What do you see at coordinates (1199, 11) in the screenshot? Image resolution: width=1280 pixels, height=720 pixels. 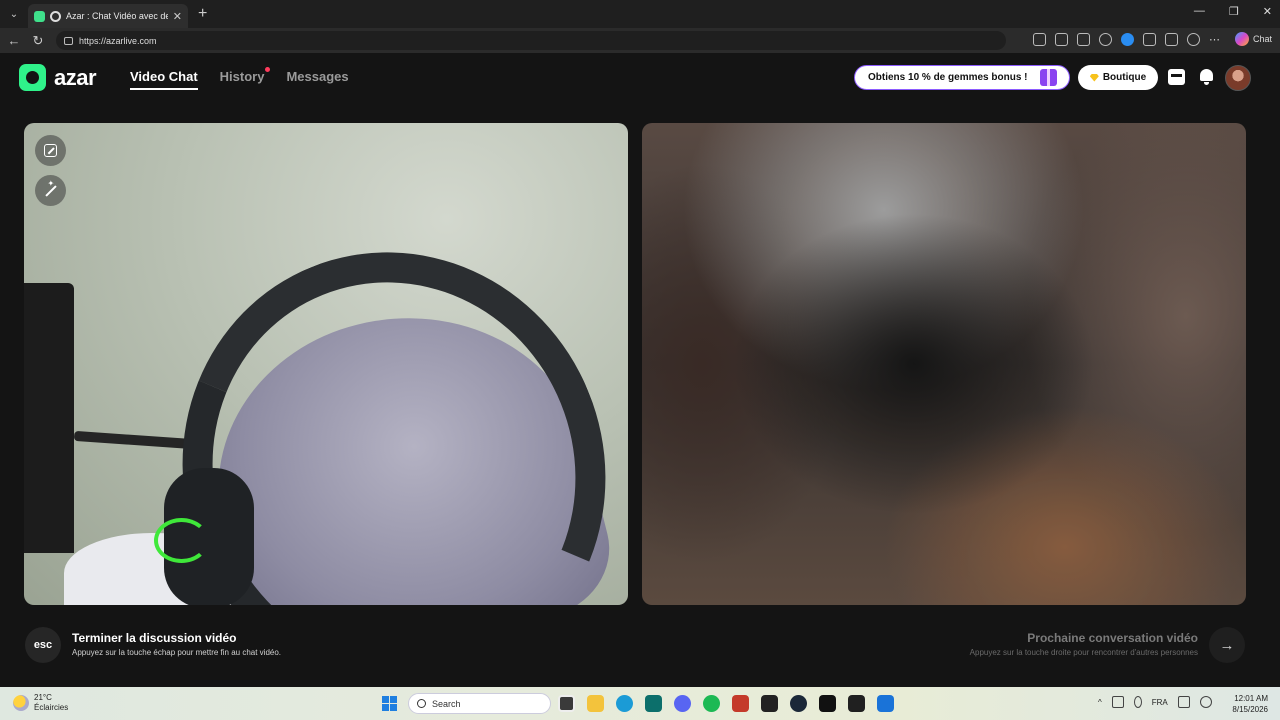 I see `minimize-button: —` at bounding box center [1199, 11].